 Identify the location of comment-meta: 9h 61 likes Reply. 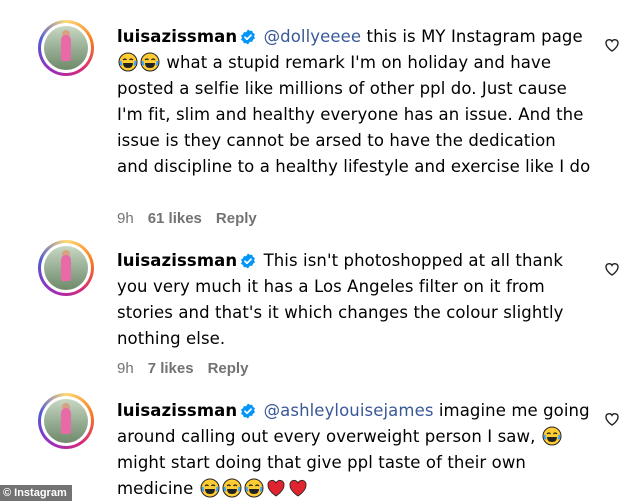
(187, 218).